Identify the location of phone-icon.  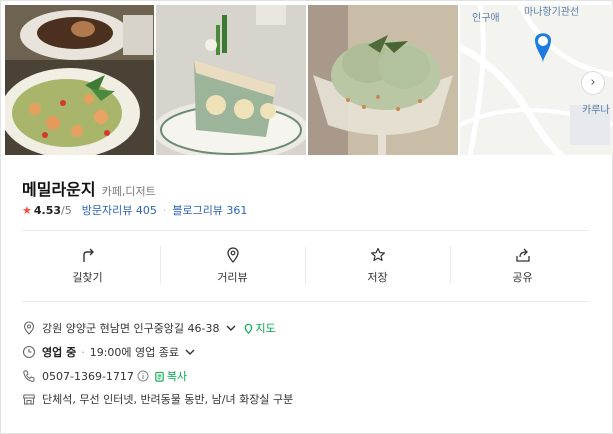
(29, 376).